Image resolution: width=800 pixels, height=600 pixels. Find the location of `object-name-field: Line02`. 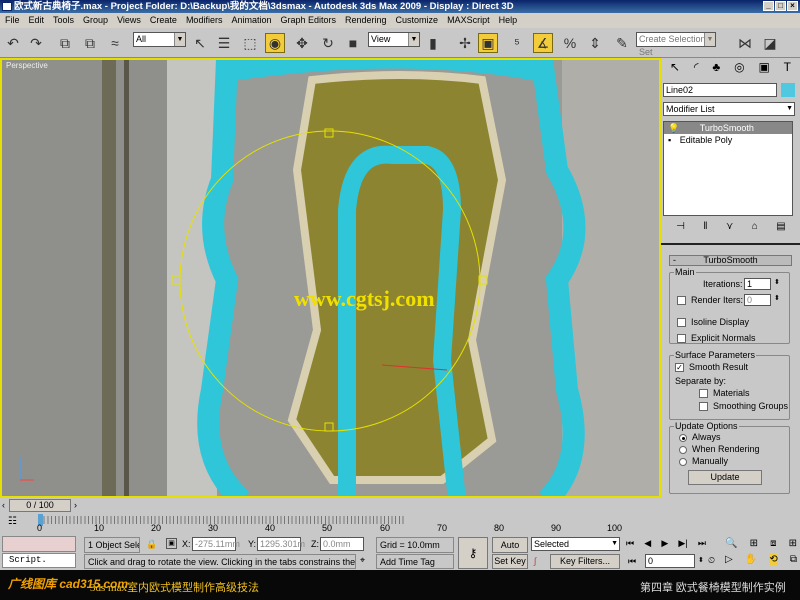

object-name-field: Line02 is located at coordinates (720, 90).